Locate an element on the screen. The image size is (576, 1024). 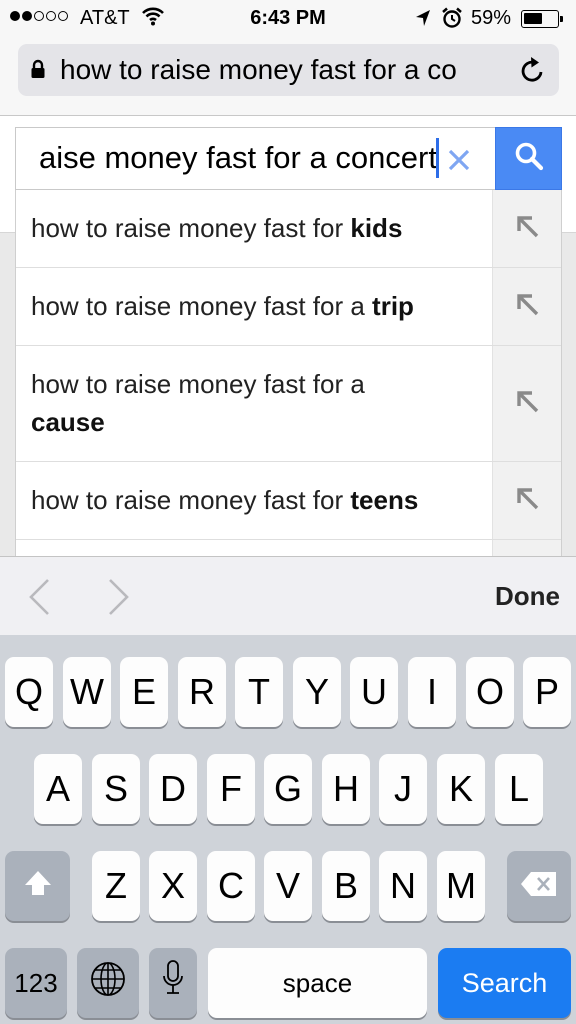
battery-terminal is located at coordinates (561, 19).